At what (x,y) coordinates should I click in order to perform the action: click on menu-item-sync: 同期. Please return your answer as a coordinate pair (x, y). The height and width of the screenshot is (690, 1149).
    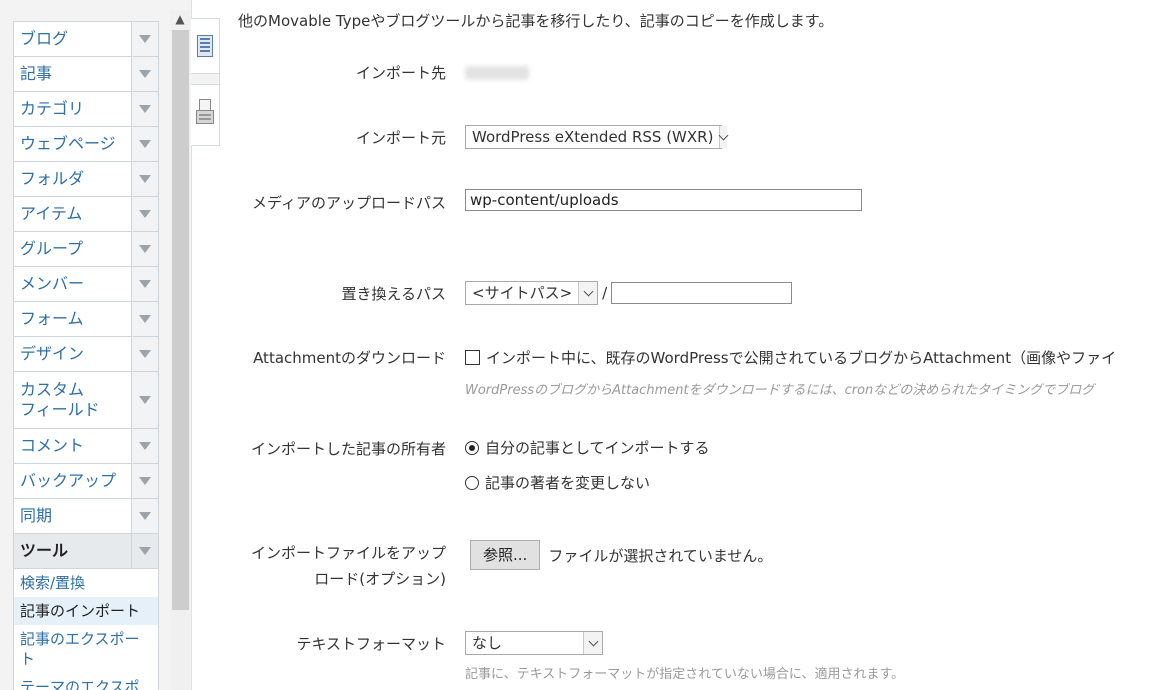
    Looking at the image, I should click on (86, 516).